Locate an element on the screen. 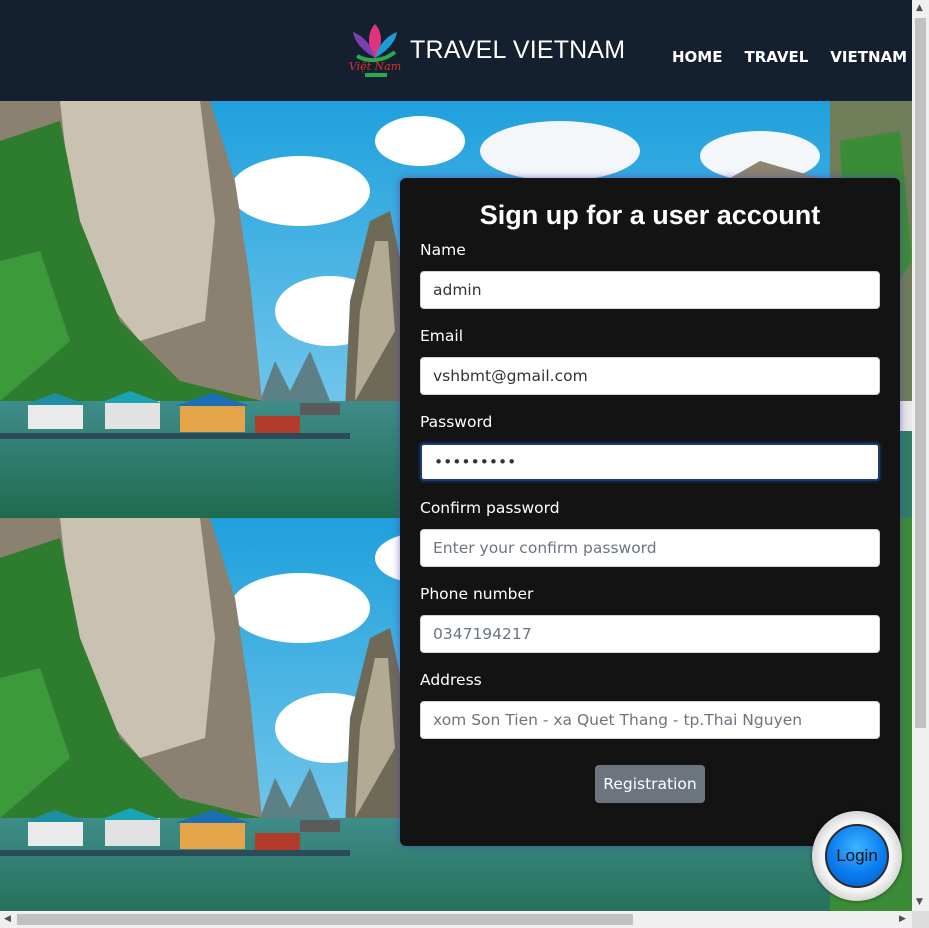  nav-travel: TRAVEL is located at coordinates (776, 57).